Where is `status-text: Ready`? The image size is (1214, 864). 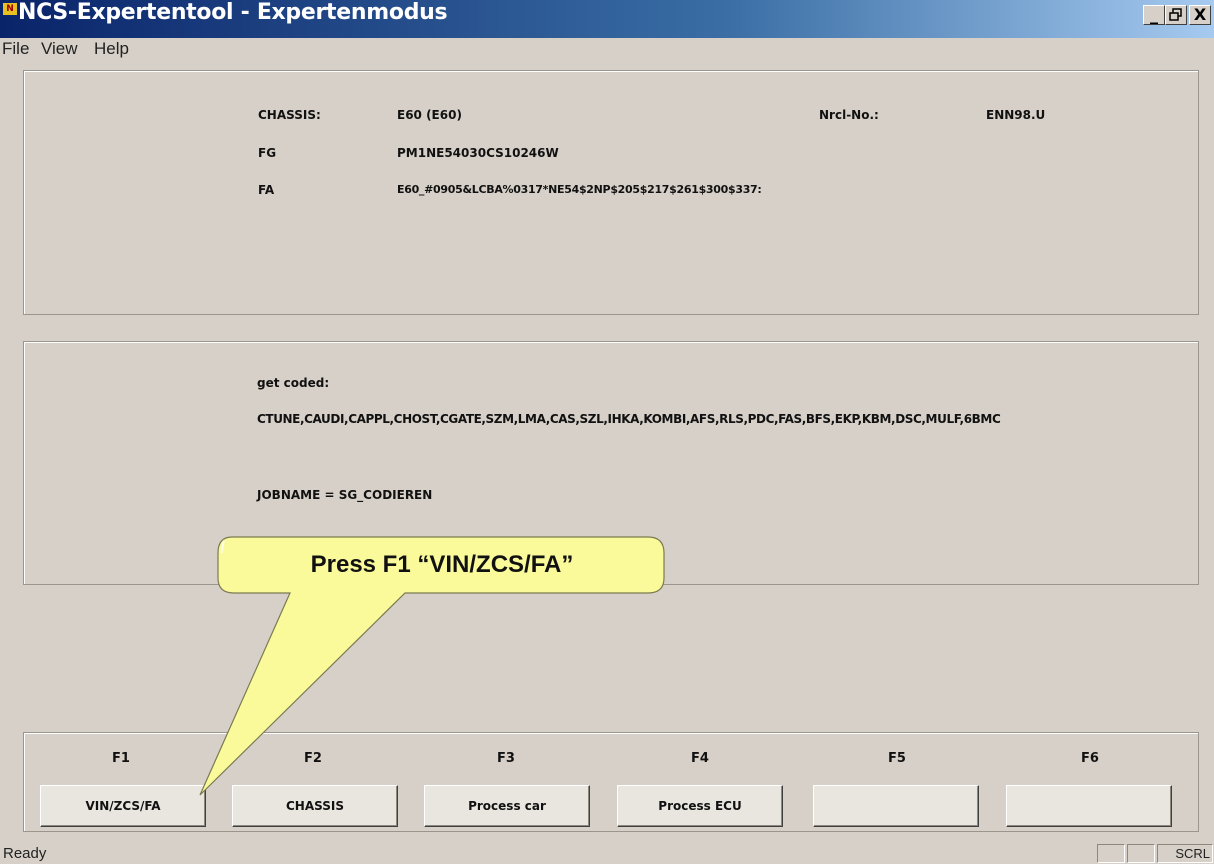 status-text: Ready is located at coordinates (25, 853).